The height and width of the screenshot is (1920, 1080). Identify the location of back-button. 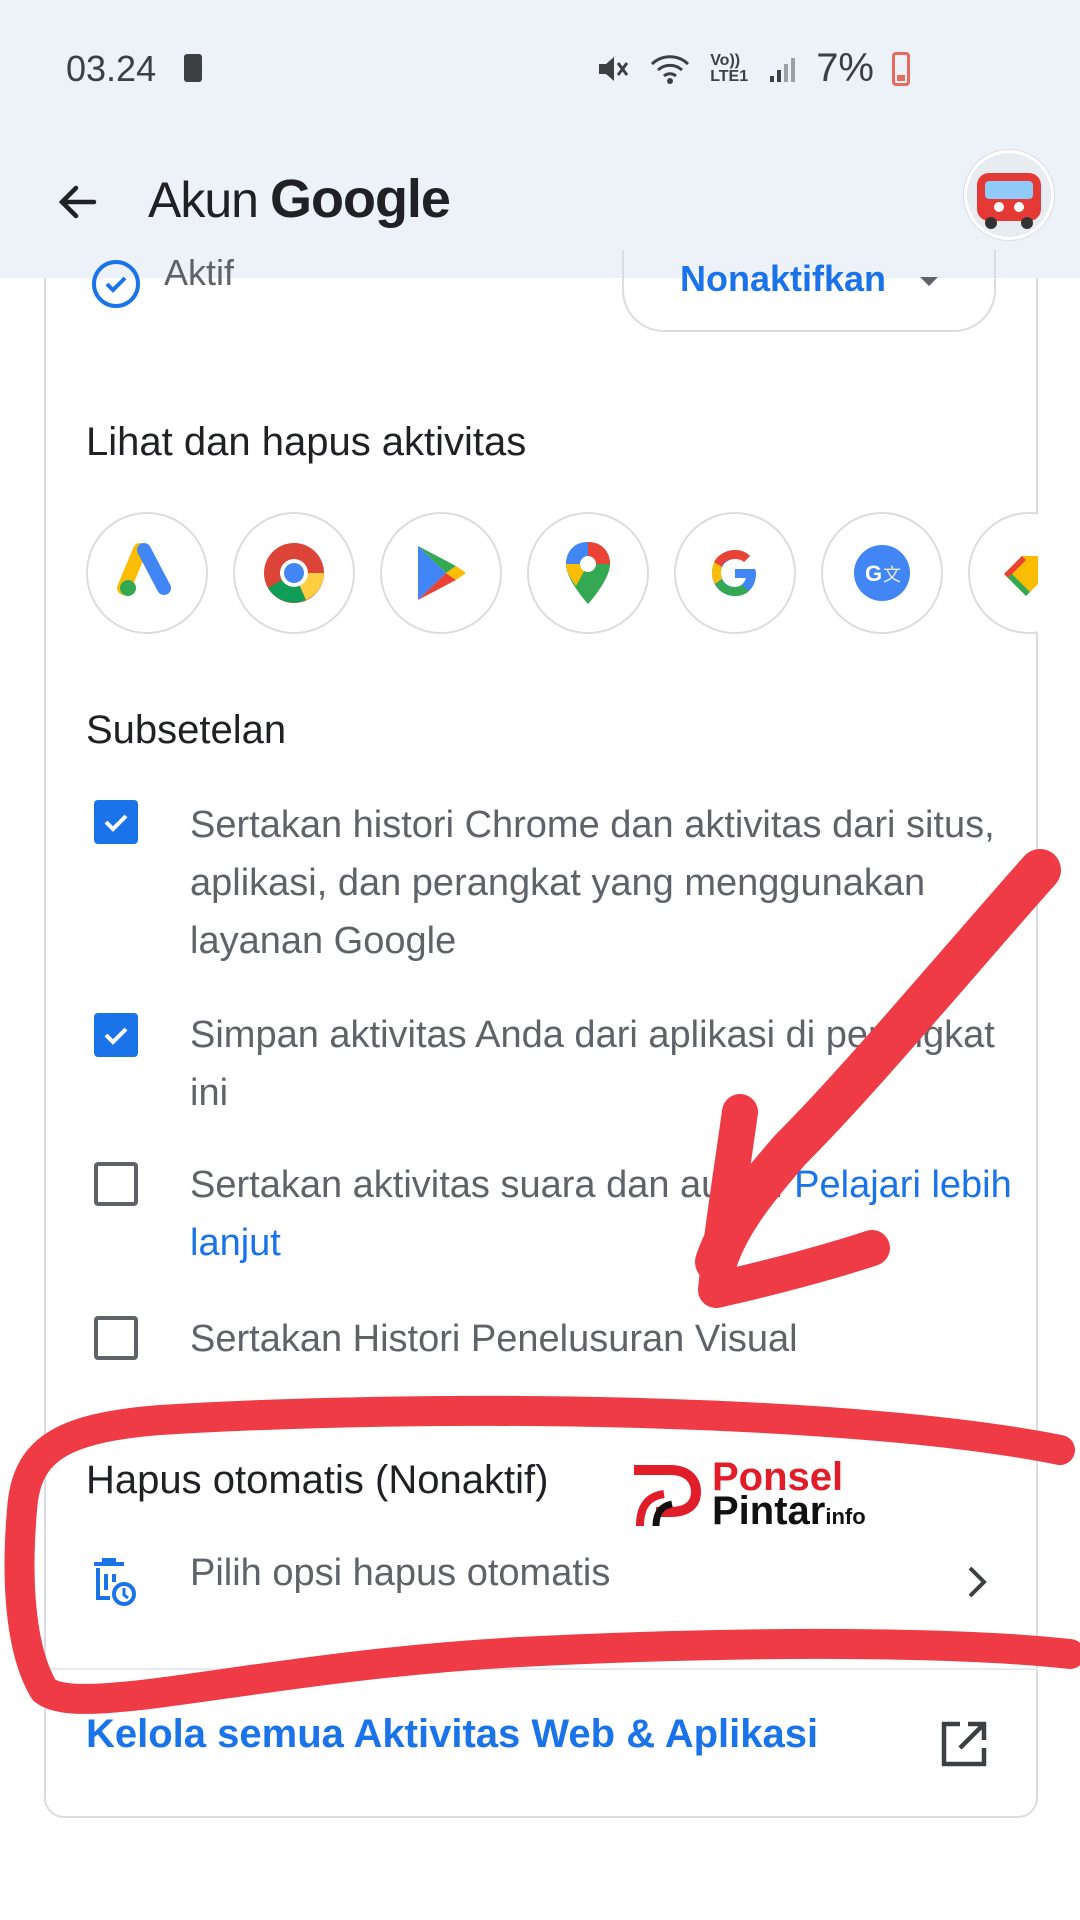
(78, 202).